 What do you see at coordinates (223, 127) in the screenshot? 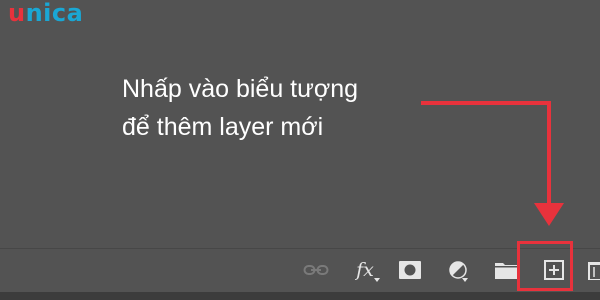
I see `annotation-line-2: để thêm layer mới` at bounding box center [223, 127].